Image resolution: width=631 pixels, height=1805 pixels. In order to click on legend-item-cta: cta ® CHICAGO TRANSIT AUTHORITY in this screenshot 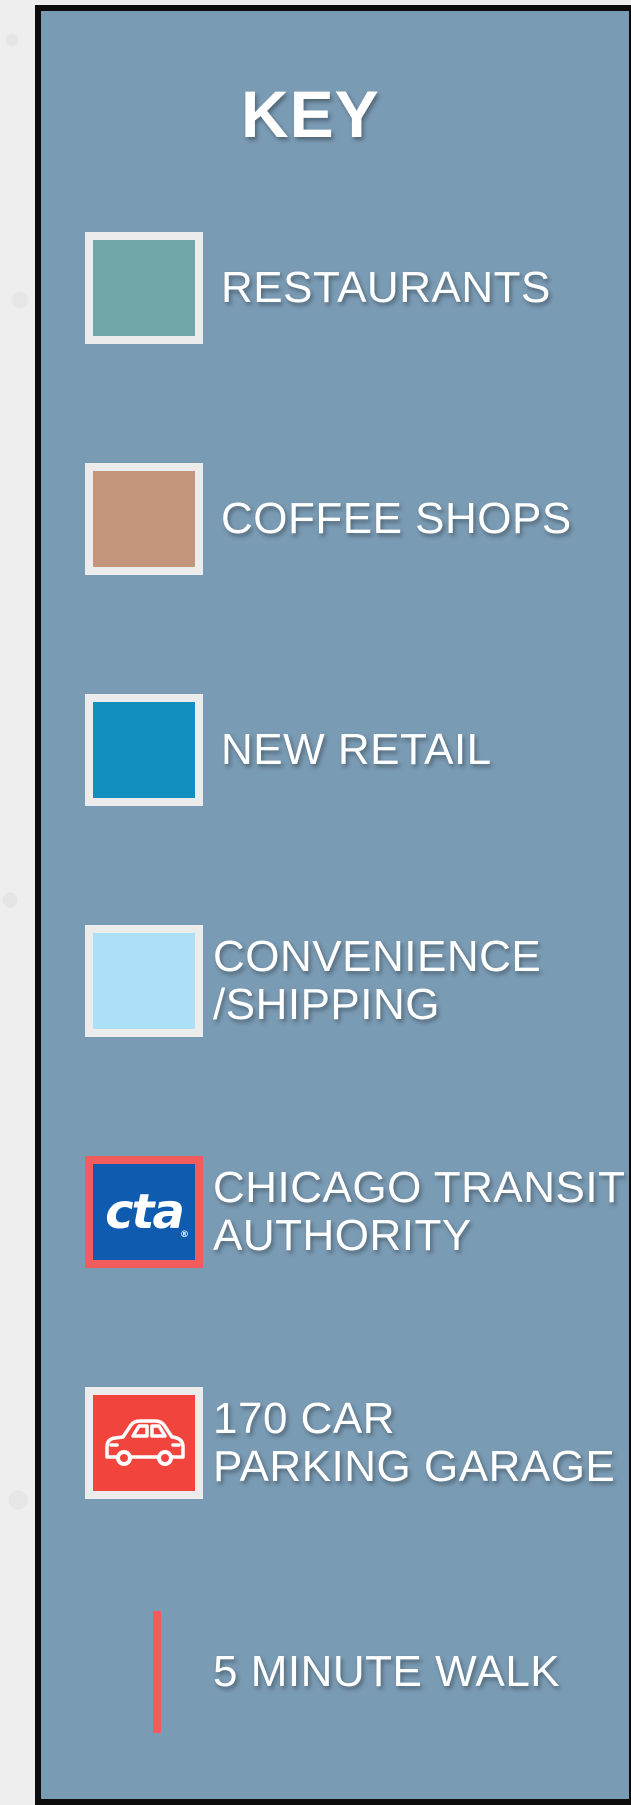, I will do `click(336, 1219)`.